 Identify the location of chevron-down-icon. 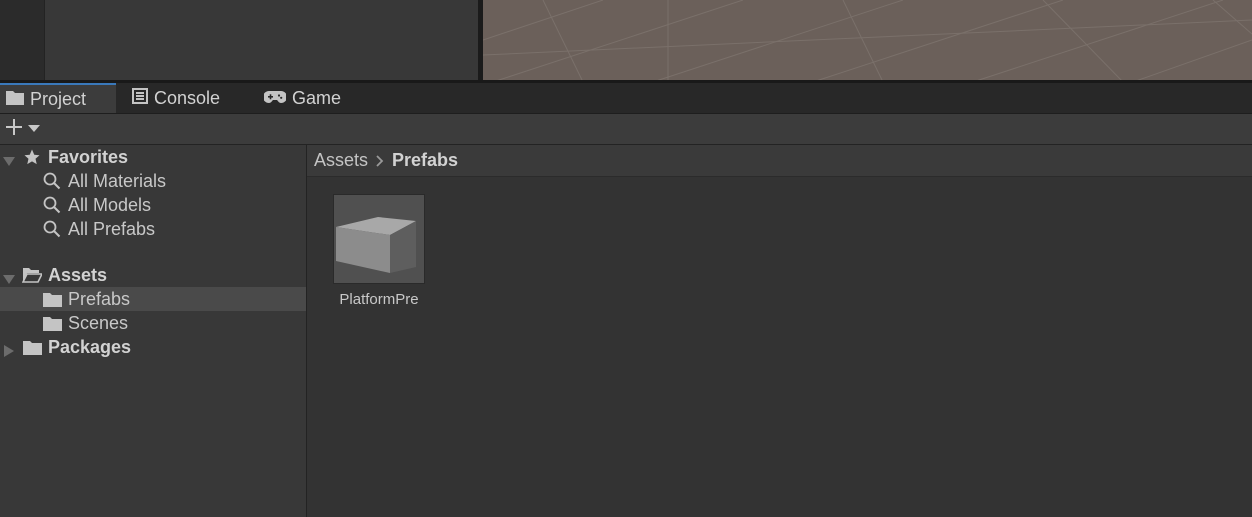
(34, 129).